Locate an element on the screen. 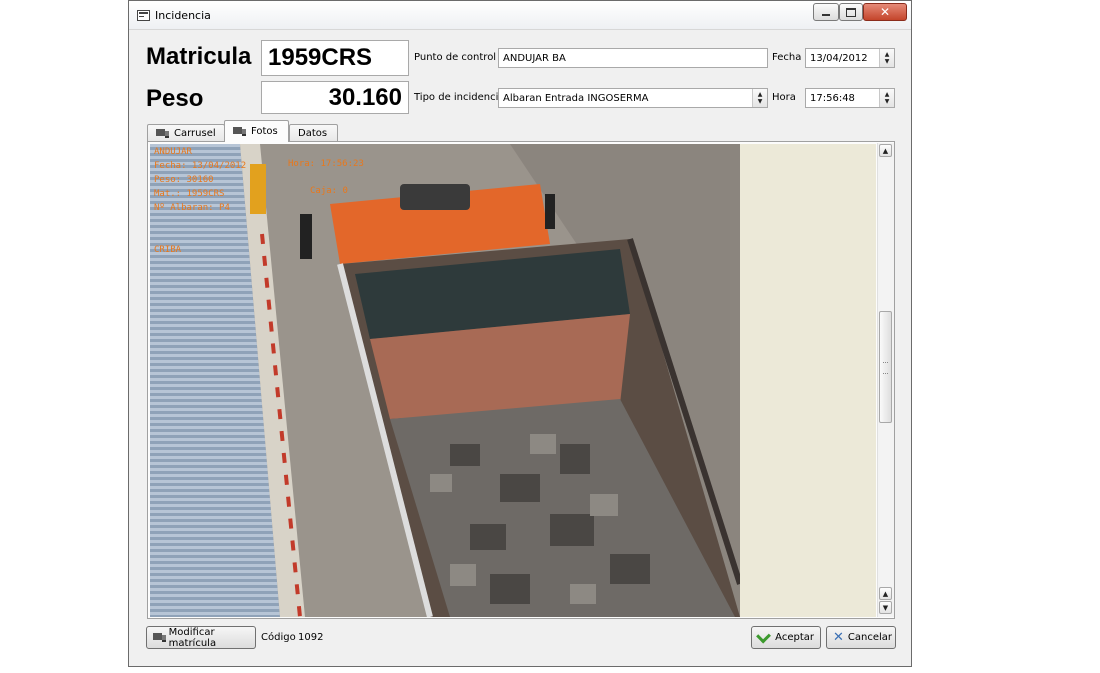 Image resolution: width=1100 pixels, height=673 pixels. app-form-icon is located at coordinates (143, 15).